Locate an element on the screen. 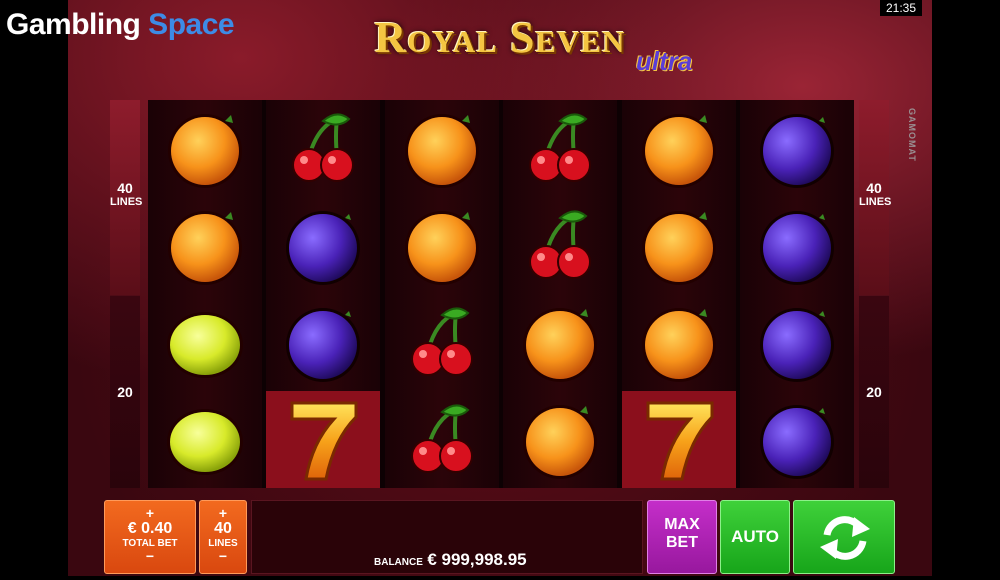 The width and height of the screenshot is (1000, 580). left-lines-label: LINES is located at coordinates (126, 202).